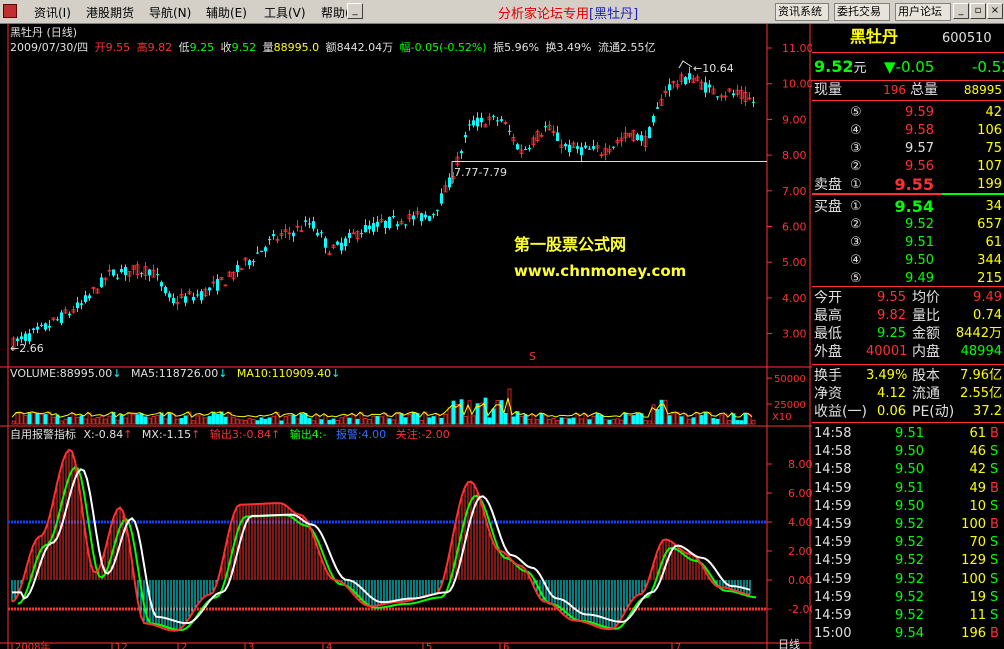 The image size is (1004, 649). Describe the element at coordinates (685, 64) in the screenshot. I see `high-mark-pointer` at that location.